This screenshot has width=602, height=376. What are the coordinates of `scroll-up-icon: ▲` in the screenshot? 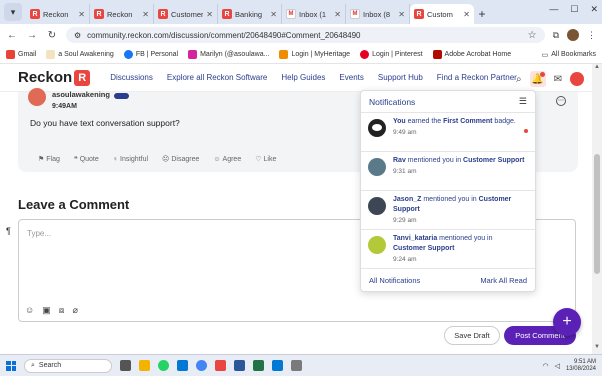 It's located at (597, 69).